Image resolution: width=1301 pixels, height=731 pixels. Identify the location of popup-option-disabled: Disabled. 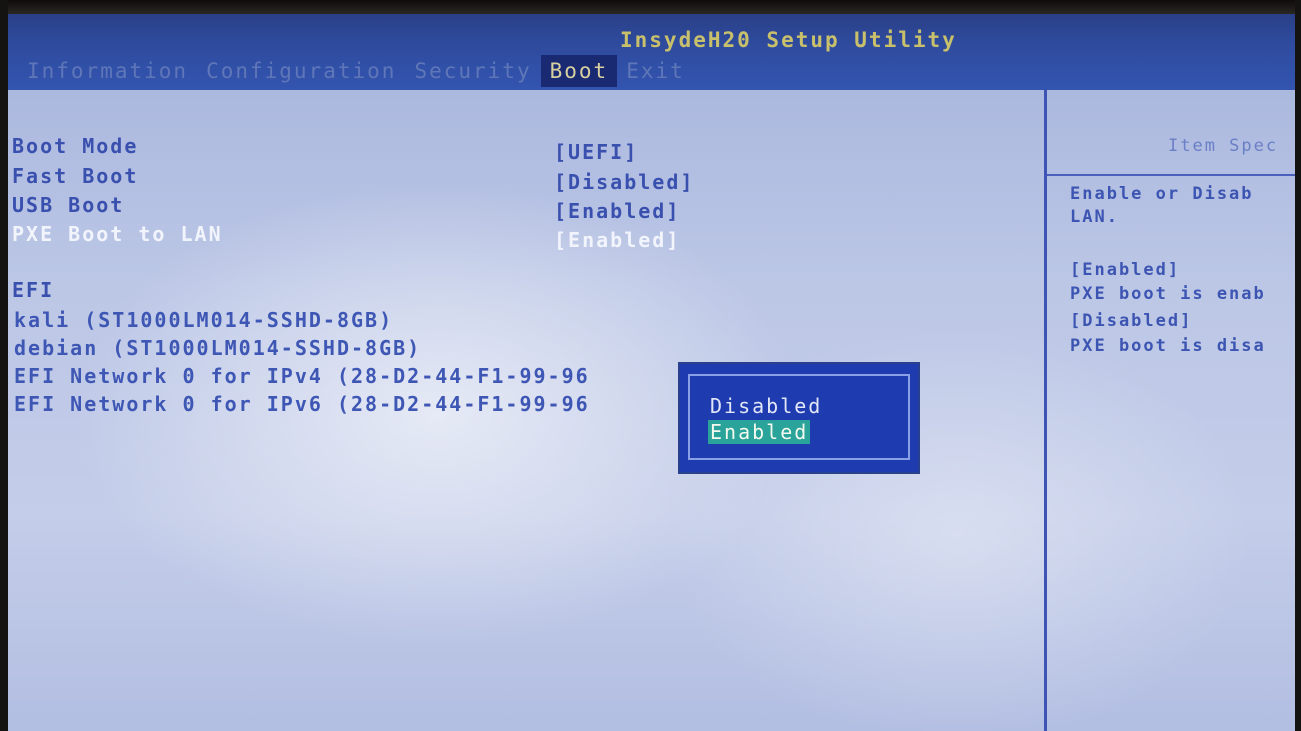
(766, 406).